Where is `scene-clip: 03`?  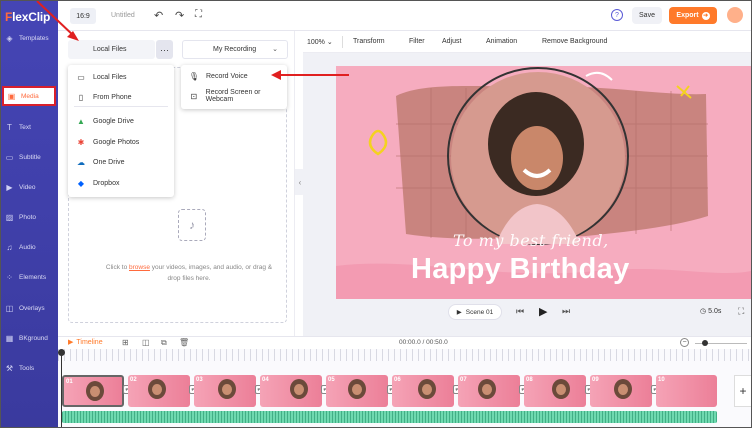
scene-clip: 03 is located at coordinates (225, 391).